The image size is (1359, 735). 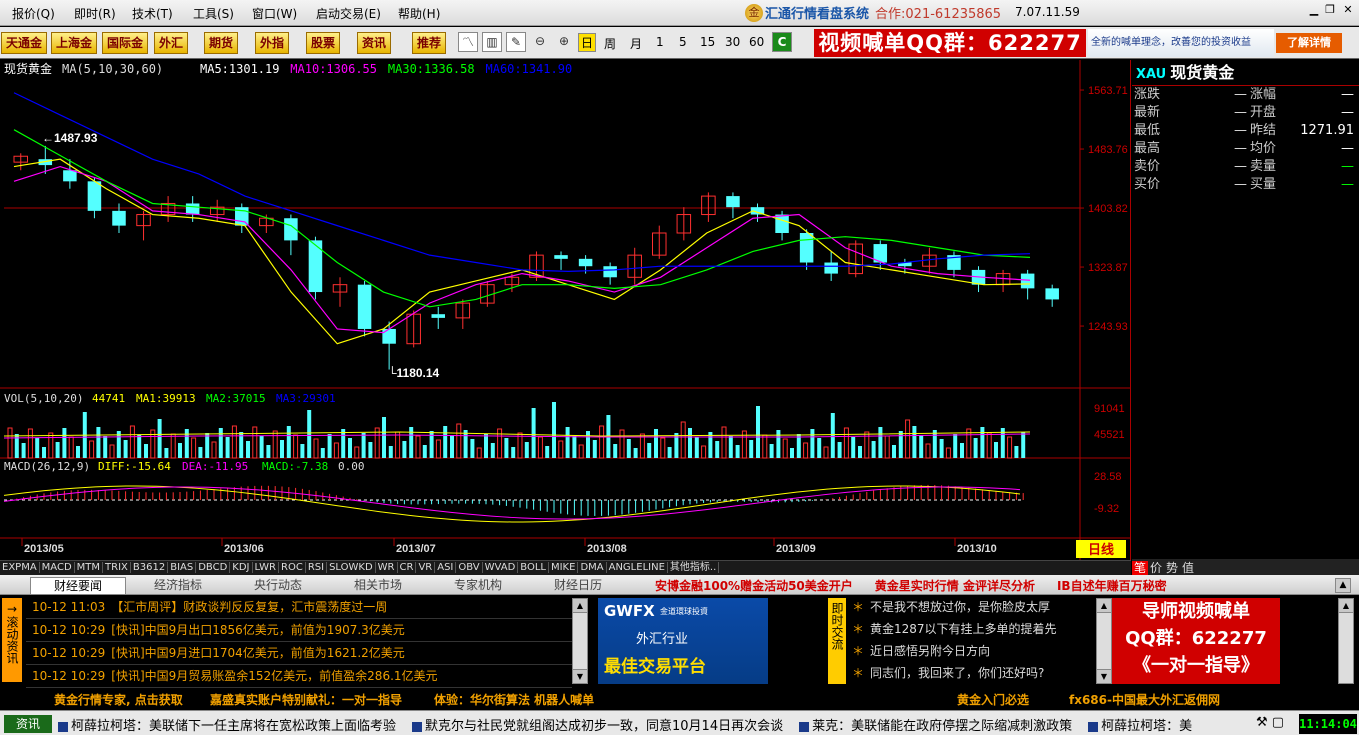 I want to click on tab-value: 值, so click(x=1188, y=568).